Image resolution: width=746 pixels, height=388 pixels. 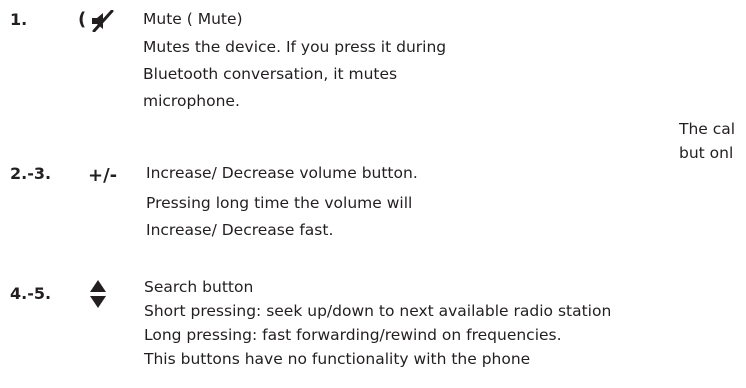 What do you see at coordinates (102, 21) in the screenshot?
I see `mute-speaker-icon` at bounding box center [102, 21].